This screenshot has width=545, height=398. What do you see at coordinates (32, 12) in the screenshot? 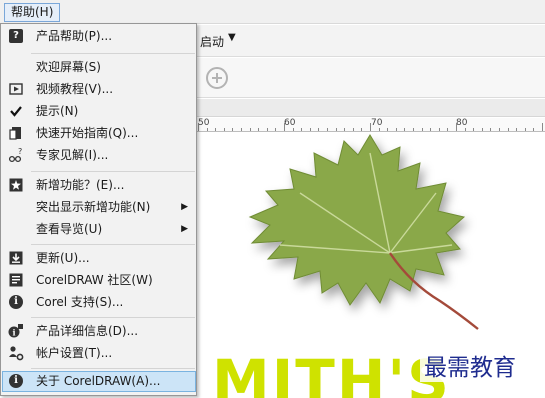
I see `menu-help: 帮助(H)` at bounding box center [32, 12].